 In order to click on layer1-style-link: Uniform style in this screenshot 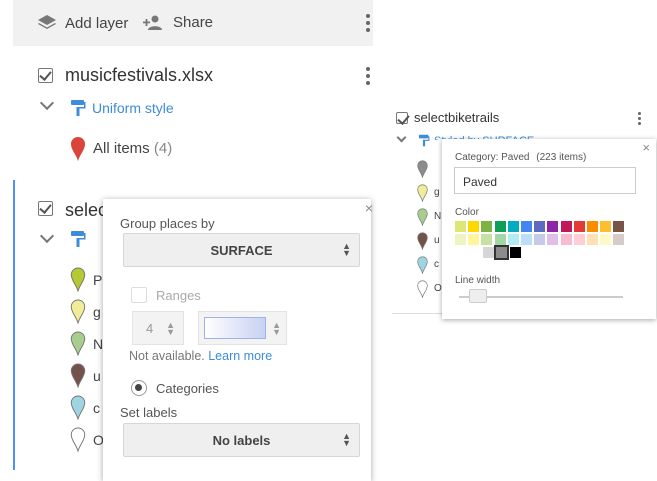, I will do `click(133, 108)`.